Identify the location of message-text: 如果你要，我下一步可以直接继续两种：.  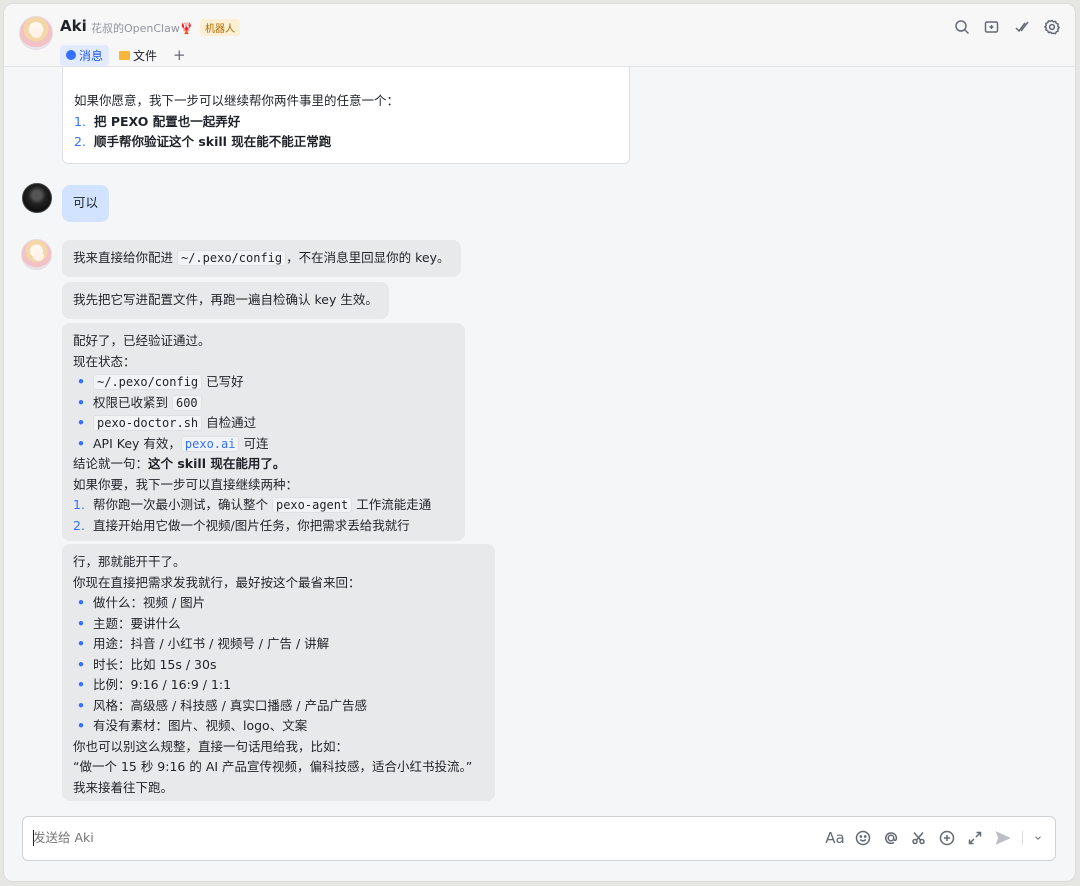
(186, 484).